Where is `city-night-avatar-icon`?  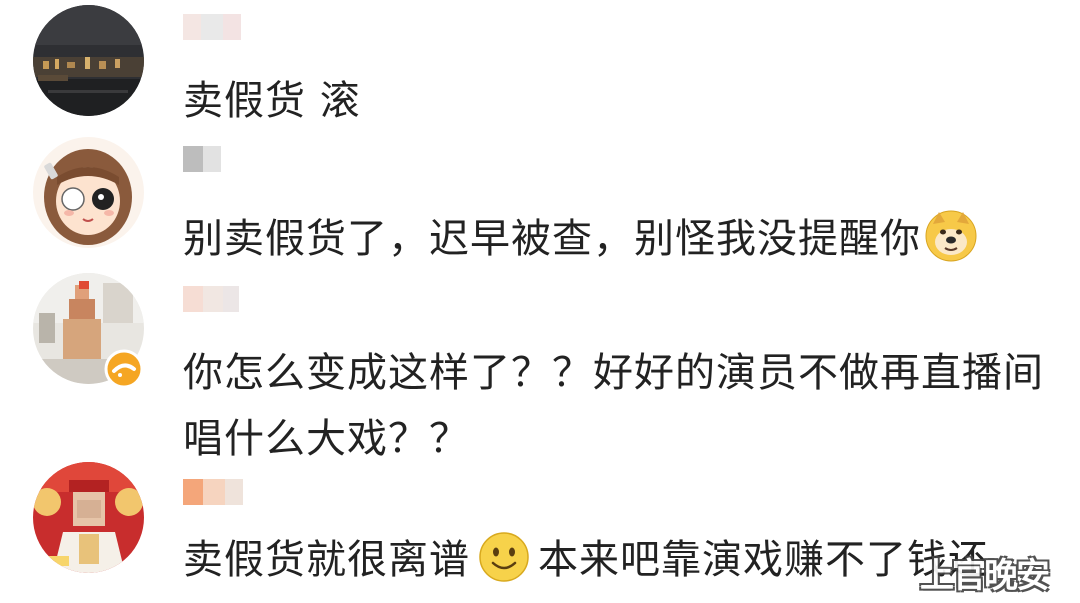 city-night-avatar-icon is located at coordinates (88, 60).